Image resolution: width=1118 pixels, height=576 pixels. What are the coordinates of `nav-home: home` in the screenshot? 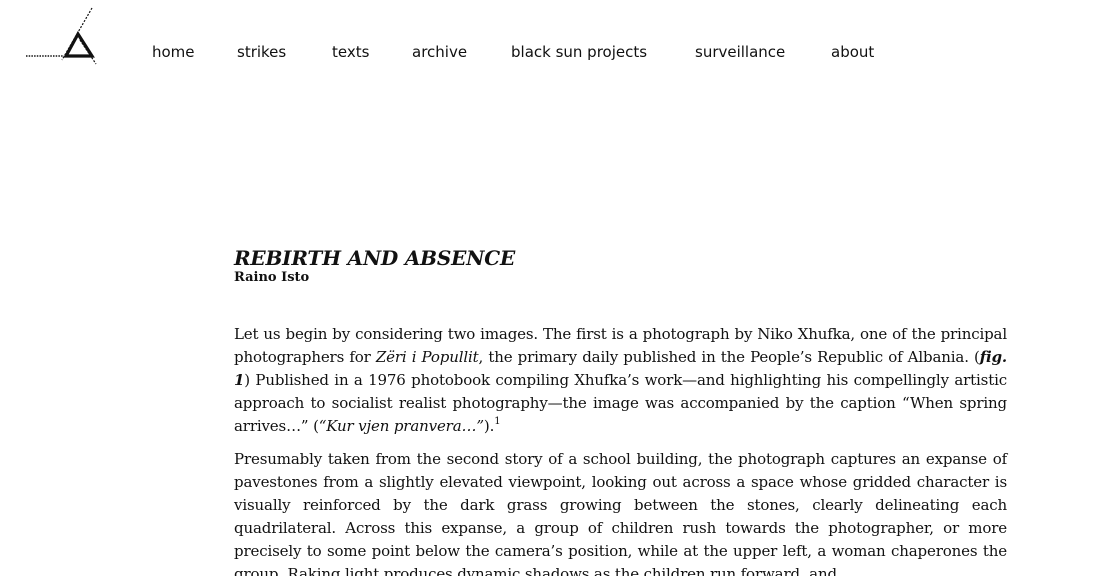 It's located at (173, 52).